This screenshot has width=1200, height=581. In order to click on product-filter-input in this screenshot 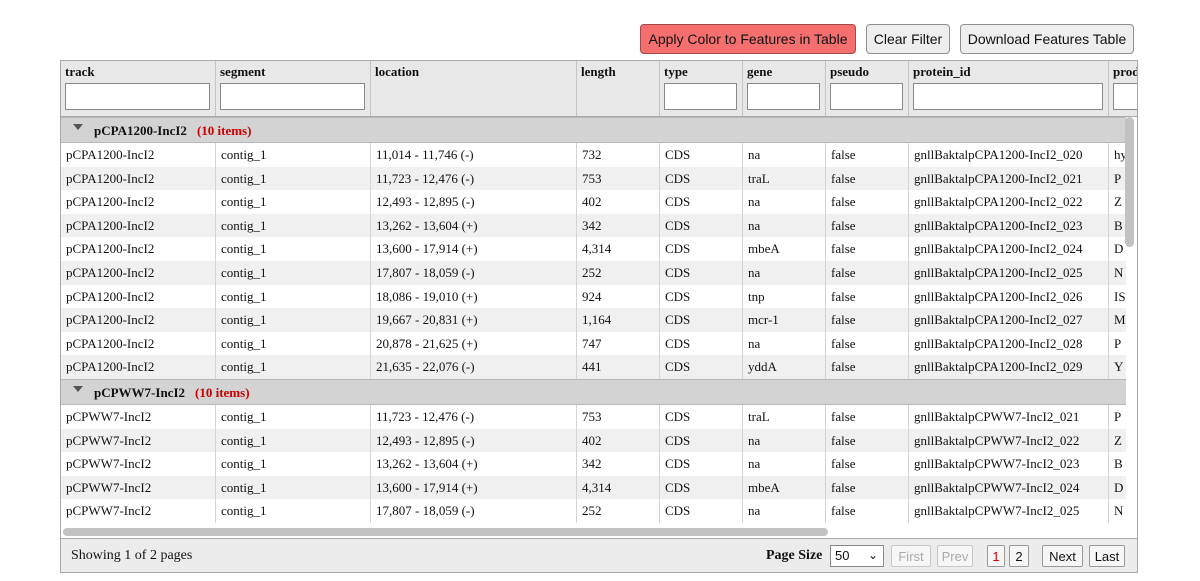, I will do `click(1125, 96)`.